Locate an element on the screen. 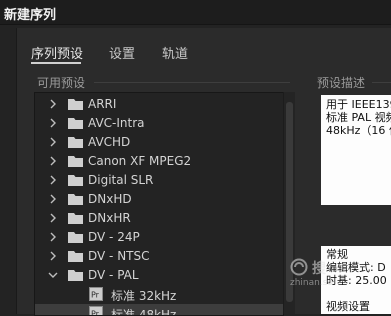  list-item-label: 标准 32kHz is located at coordinates (143, 295).